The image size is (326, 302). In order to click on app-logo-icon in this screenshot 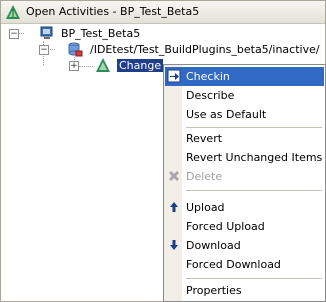, I will do `click(13, 12)`.